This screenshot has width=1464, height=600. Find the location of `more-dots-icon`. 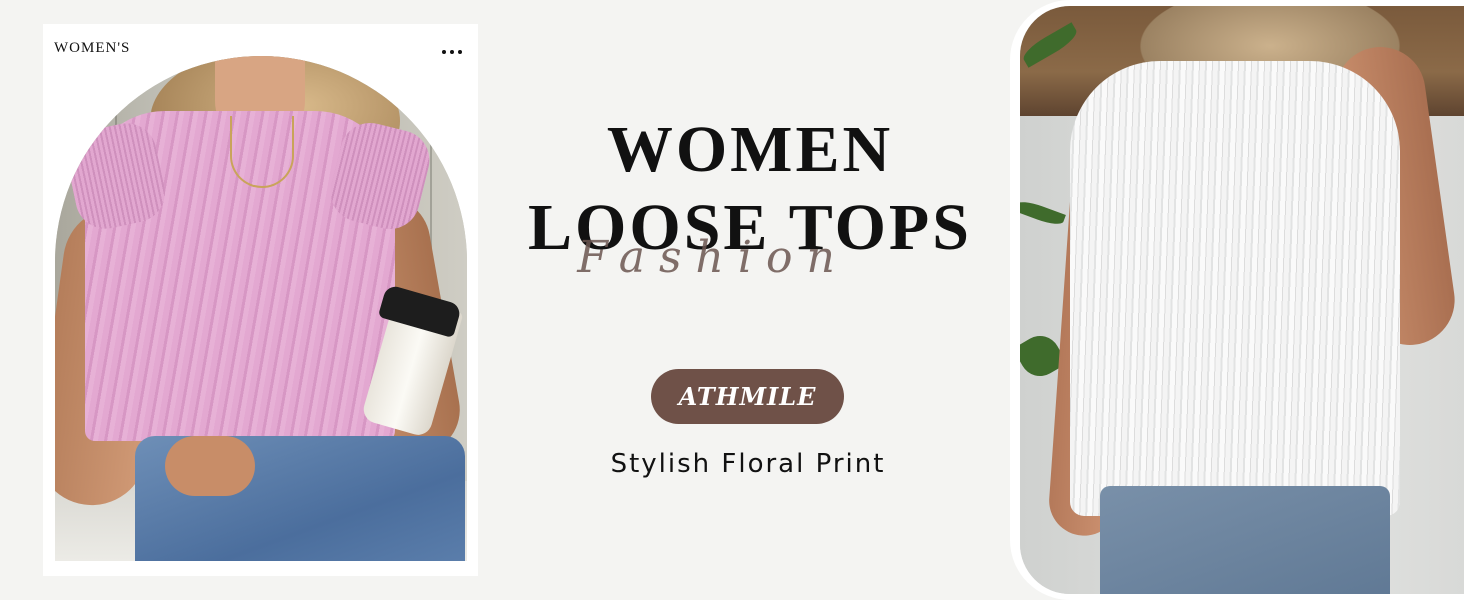

more-dots-icon is located at coordinates (452, 52).